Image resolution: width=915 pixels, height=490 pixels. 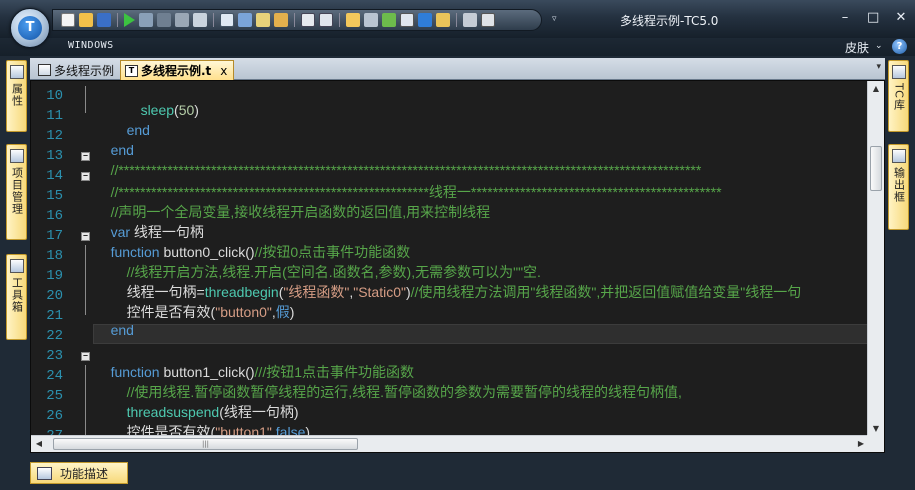 What do you see at coordinates (146, 20) in the screenshot?
I see `step-icon` at bounding box center [146, 20].